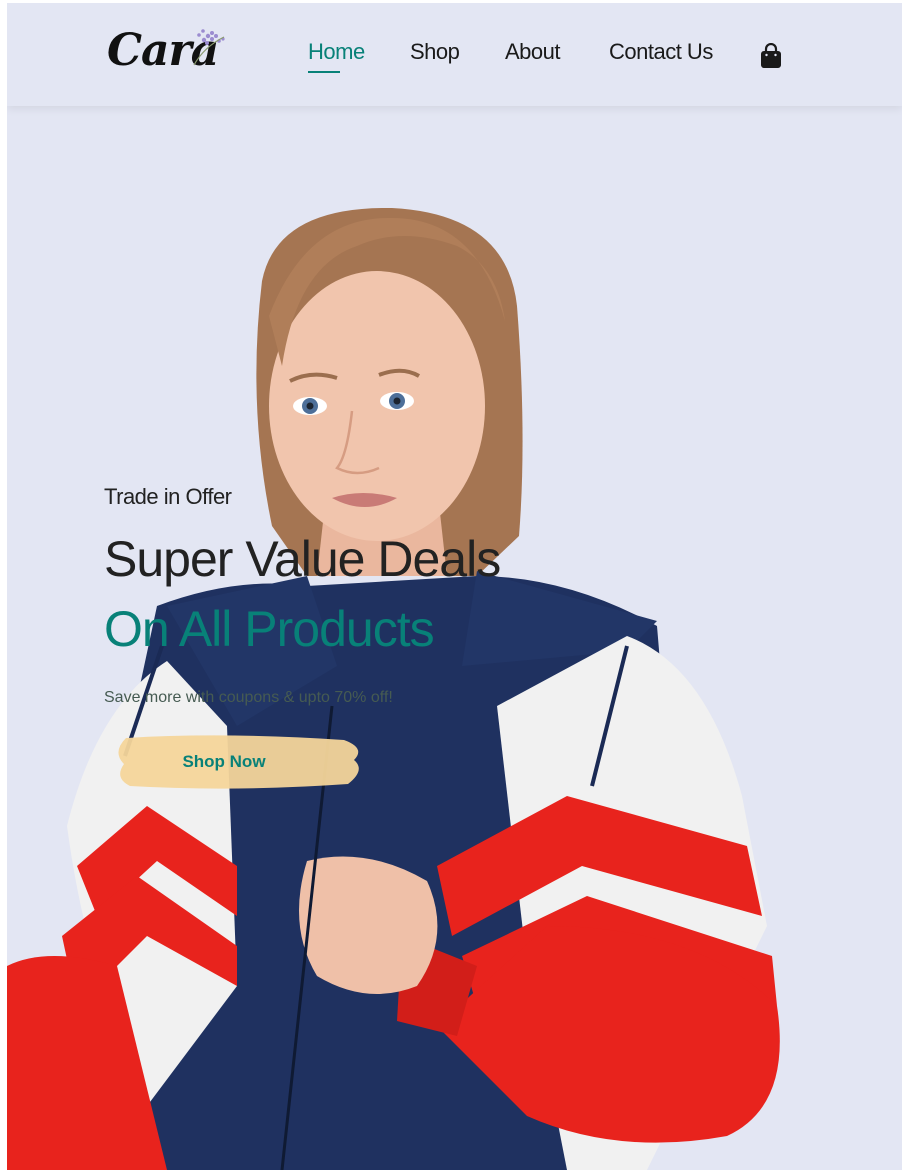 The image size is (912, 1174). Describe the element at coordinates (661, 52) in the screenshot. I see `nav-contact-us: Contact Us` at that location.